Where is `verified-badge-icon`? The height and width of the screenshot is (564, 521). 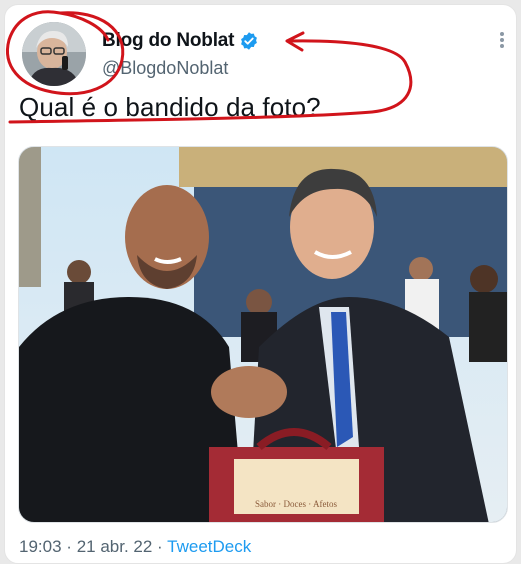
verified-badge-icon is located at coordinates (249, 41).